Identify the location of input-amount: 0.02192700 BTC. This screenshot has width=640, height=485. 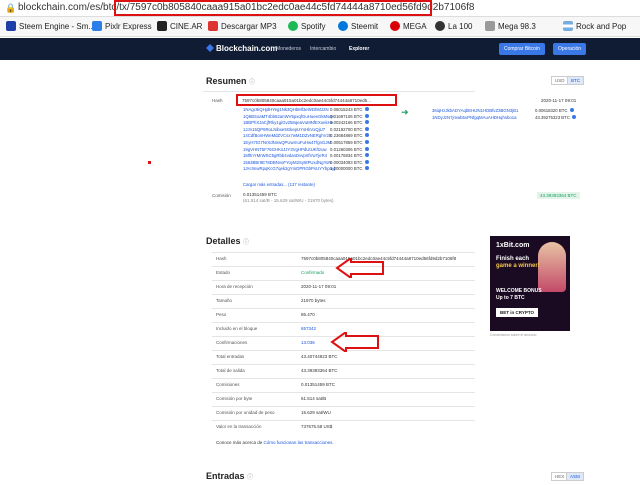
(349, 129).